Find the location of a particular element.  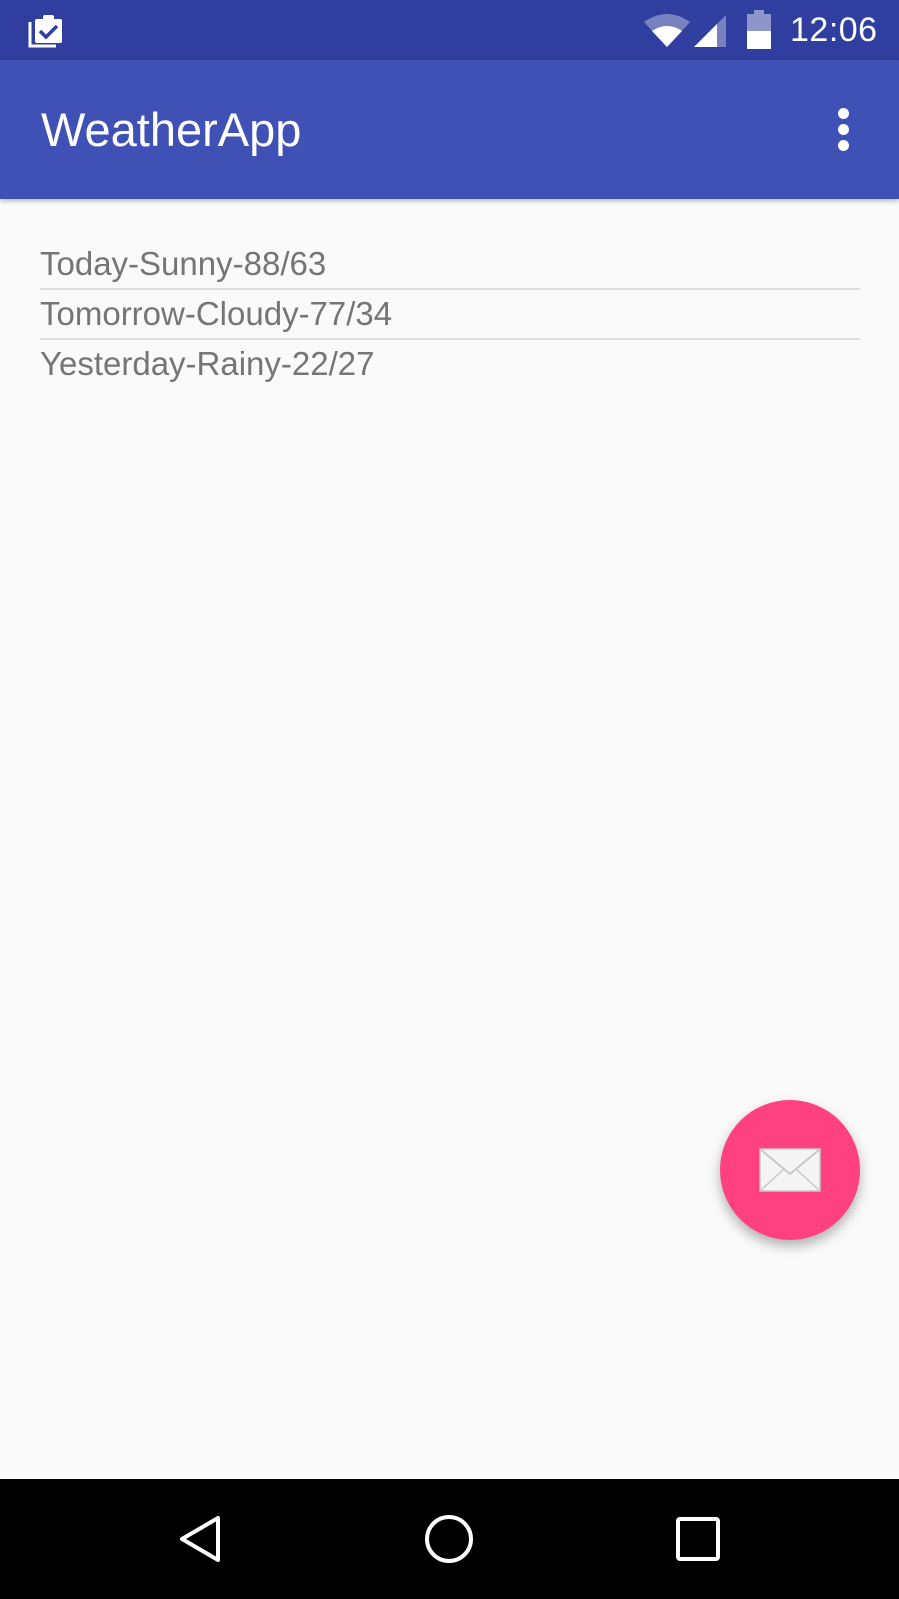

compose-mail-fab is located at coordinates (790, 1170).